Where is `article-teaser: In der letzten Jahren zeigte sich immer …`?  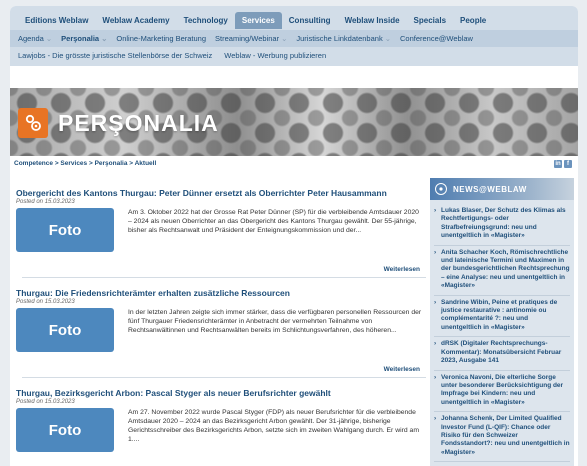
article-teaser: In der letzten Jahren zeigte sich immer … is located at coordinates (275, 321).